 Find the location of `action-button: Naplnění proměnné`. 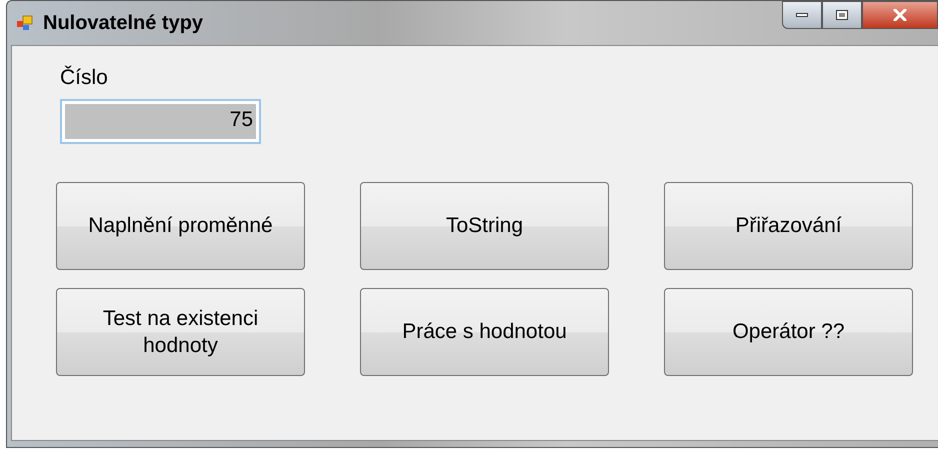

action-button: Naplnění proměnné is located at coordinates (180, 226).